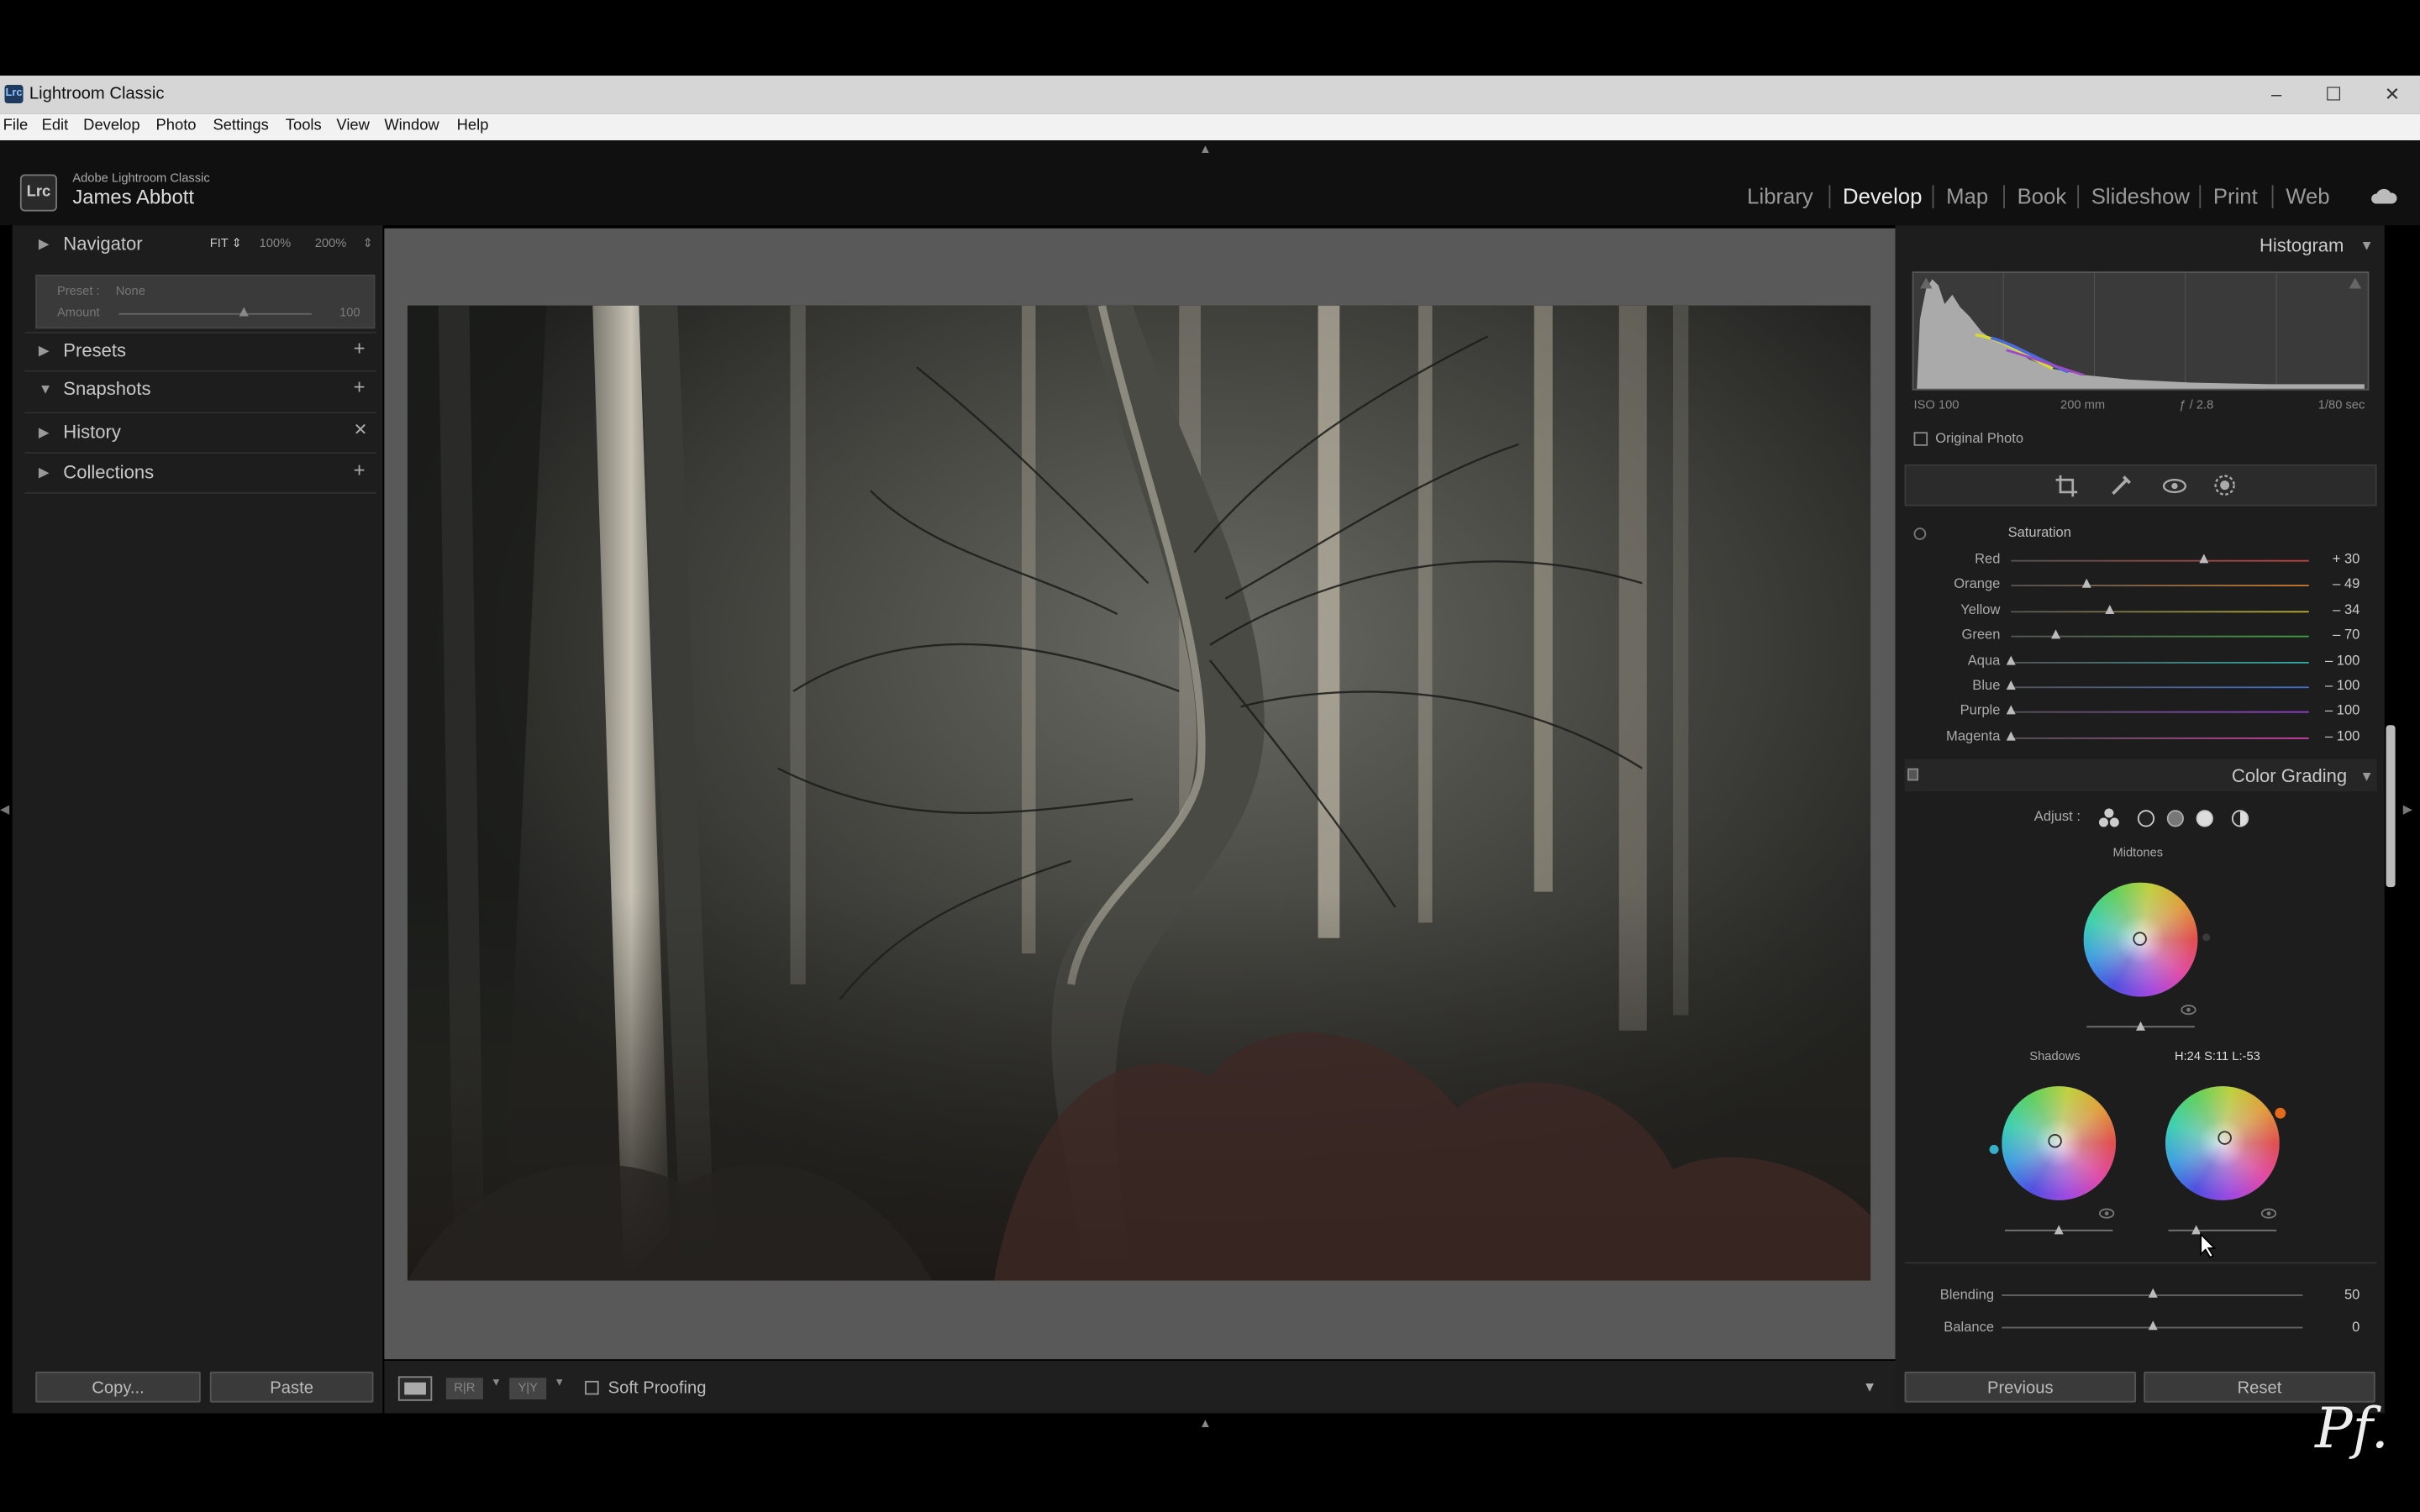  What do you see at coordinates (176, 126) in the screenshot?
I see `menu-photo: Photo` at bounding box center [176, 126].